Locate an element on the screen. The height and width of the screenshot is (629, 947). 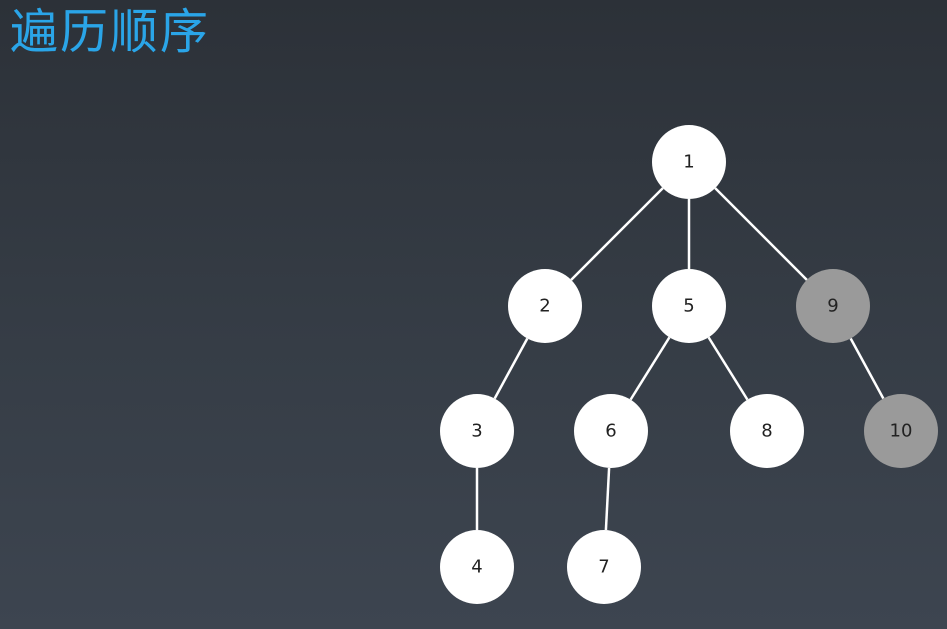
node-label-4: 4 is located at coordinates (476, 567).